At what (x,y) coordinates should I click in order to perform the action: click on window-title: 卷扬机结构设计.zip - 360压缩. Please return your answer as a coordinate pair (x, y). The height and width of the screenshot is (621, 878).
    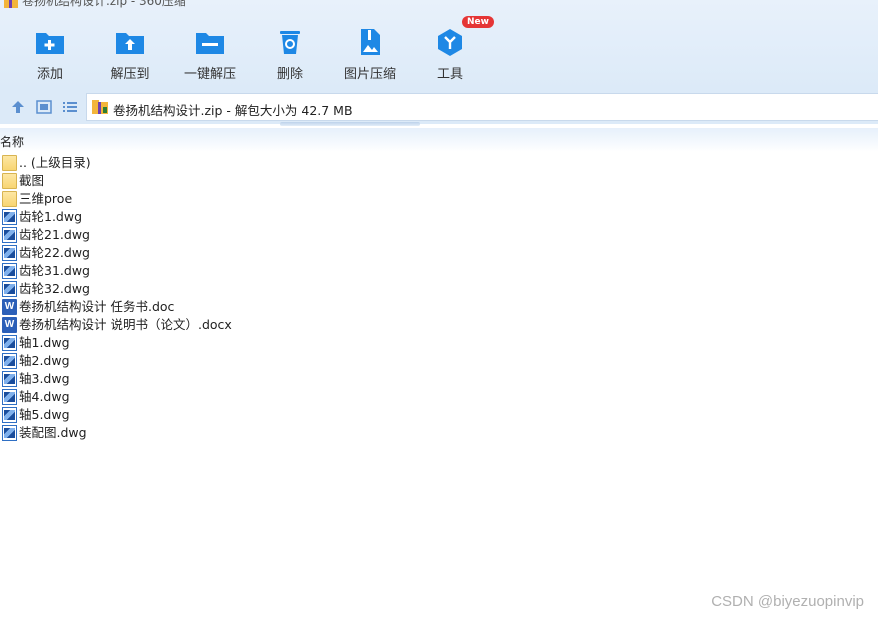
    Looking at the image, I should click on (95, 4).